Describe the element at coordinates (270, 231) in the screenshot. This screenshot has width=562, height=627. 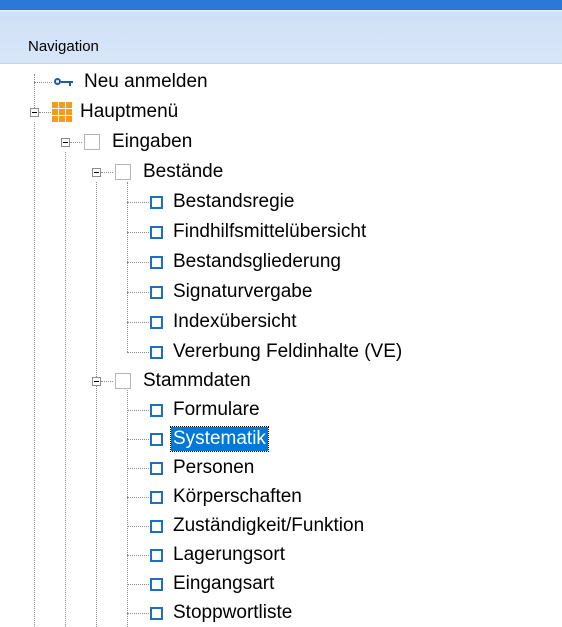
I see `tree-item-label: Findhilfsmittelübersicht` at that location.